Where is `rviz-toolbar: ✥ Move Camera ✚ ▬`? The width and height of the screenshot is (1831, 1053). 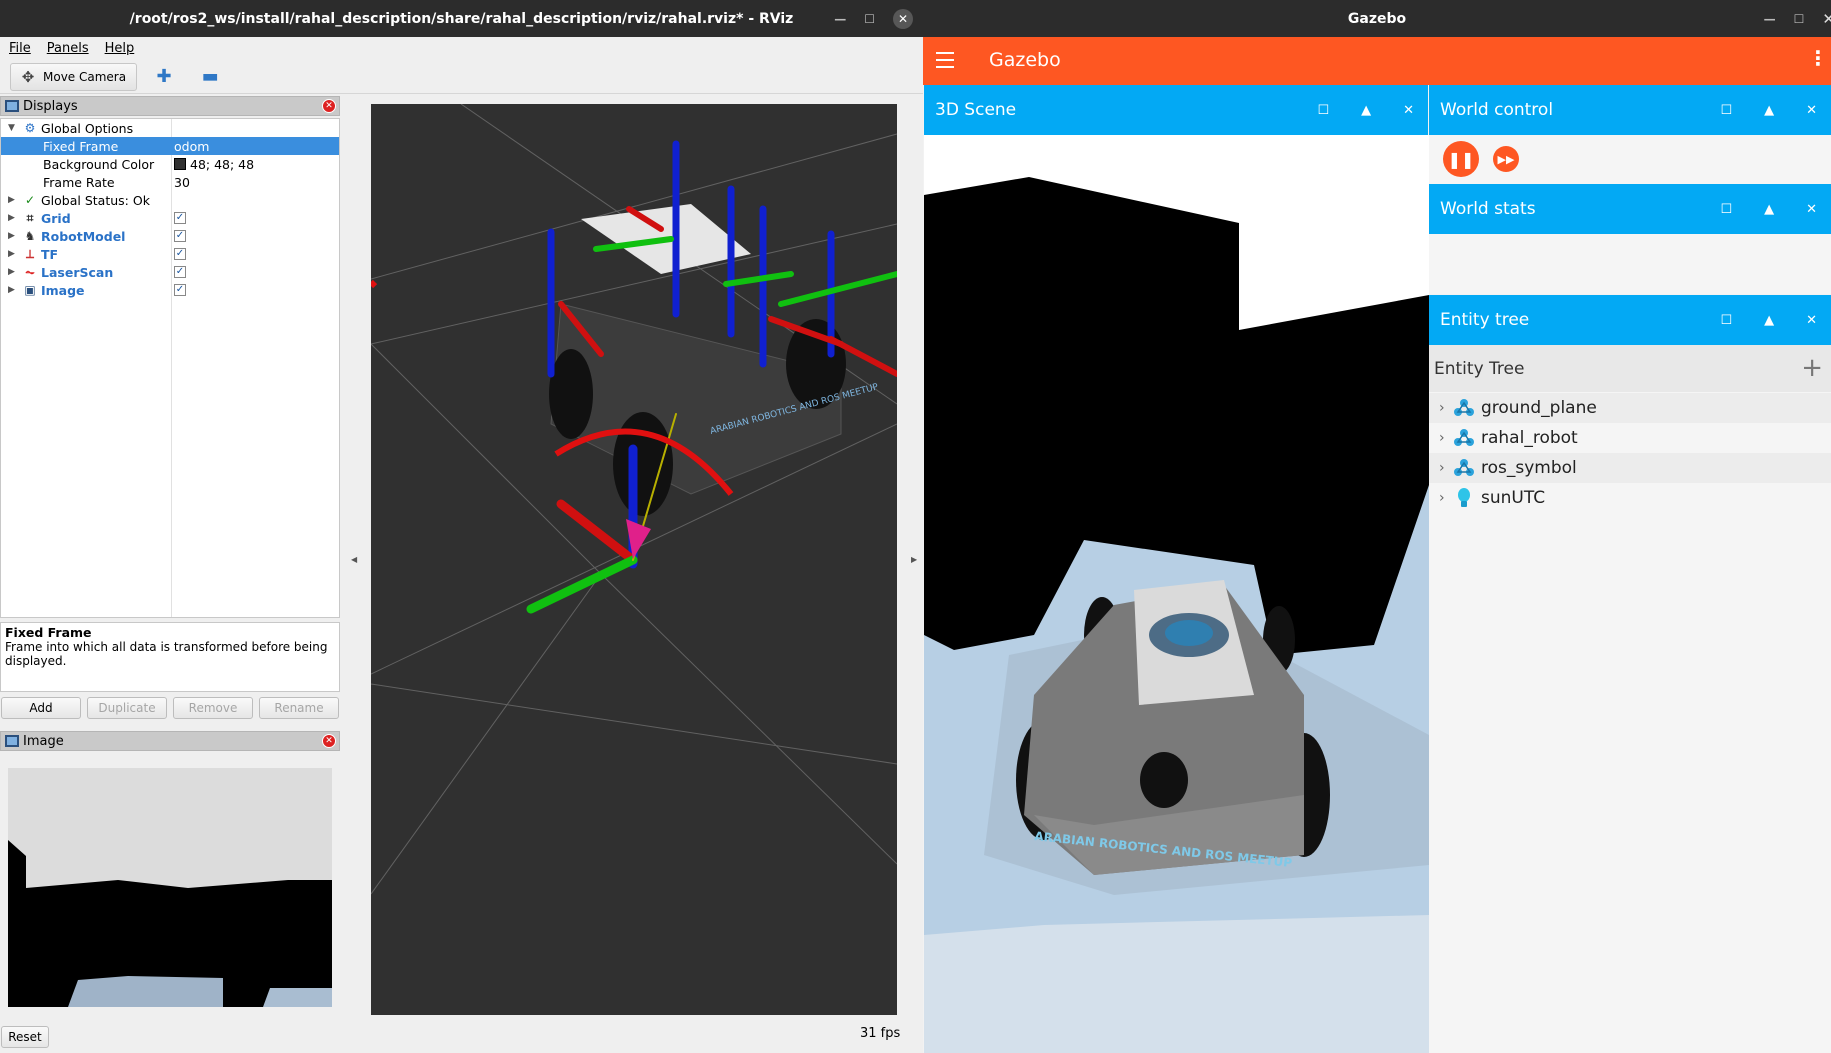 rviz-toolbar: ✥ Move Camera ✚ ▬ is located at coordinates (461, 77).